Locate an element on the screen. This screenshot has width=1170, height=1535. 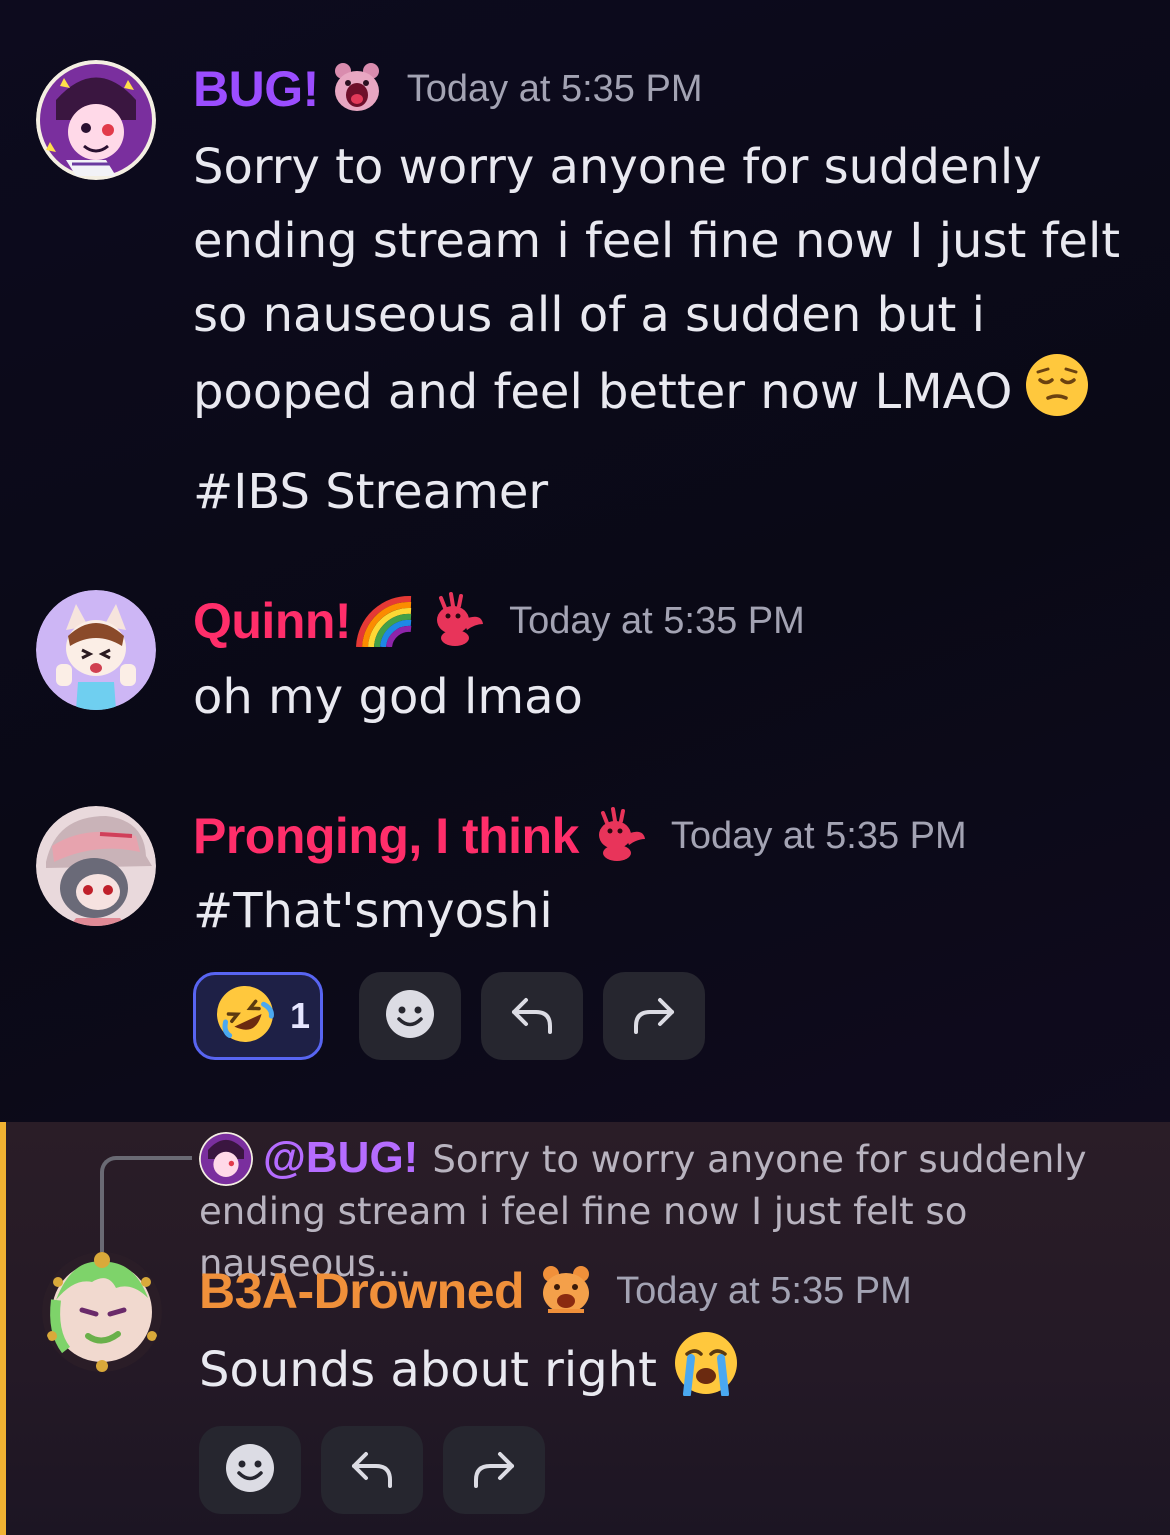
message-line-with-emoji: pooped and feel better now LMAO is located at coordinates (673, 395).